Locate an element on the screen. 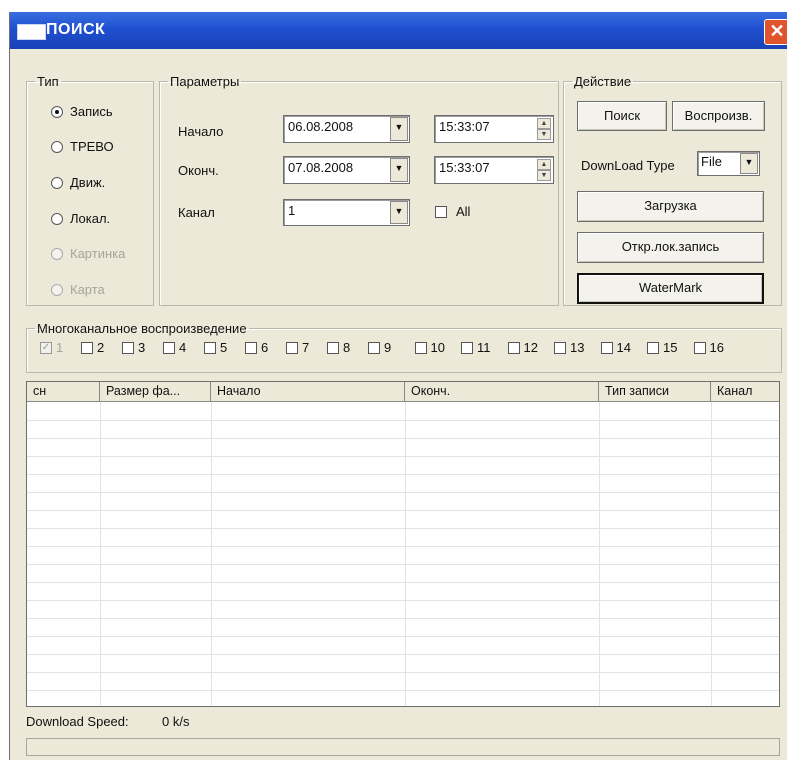 This screenshot has height=760, width=787. radio-local-label: Локал. is located at coordinates (90, 218).